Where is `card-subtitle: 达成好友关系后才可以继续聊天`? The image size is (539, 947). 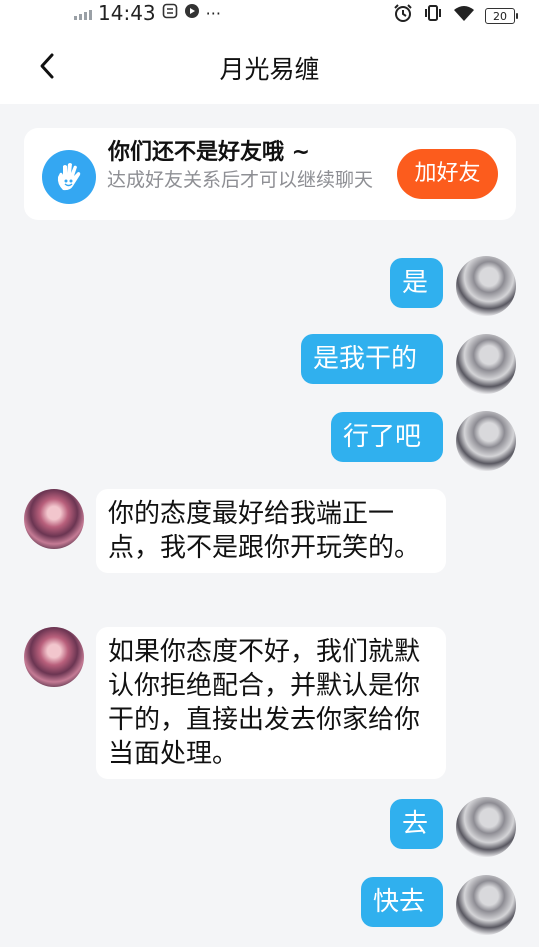 card-subtitle: 达成好友关系后才可以继续聊天 is located at coordinates (240, 180).